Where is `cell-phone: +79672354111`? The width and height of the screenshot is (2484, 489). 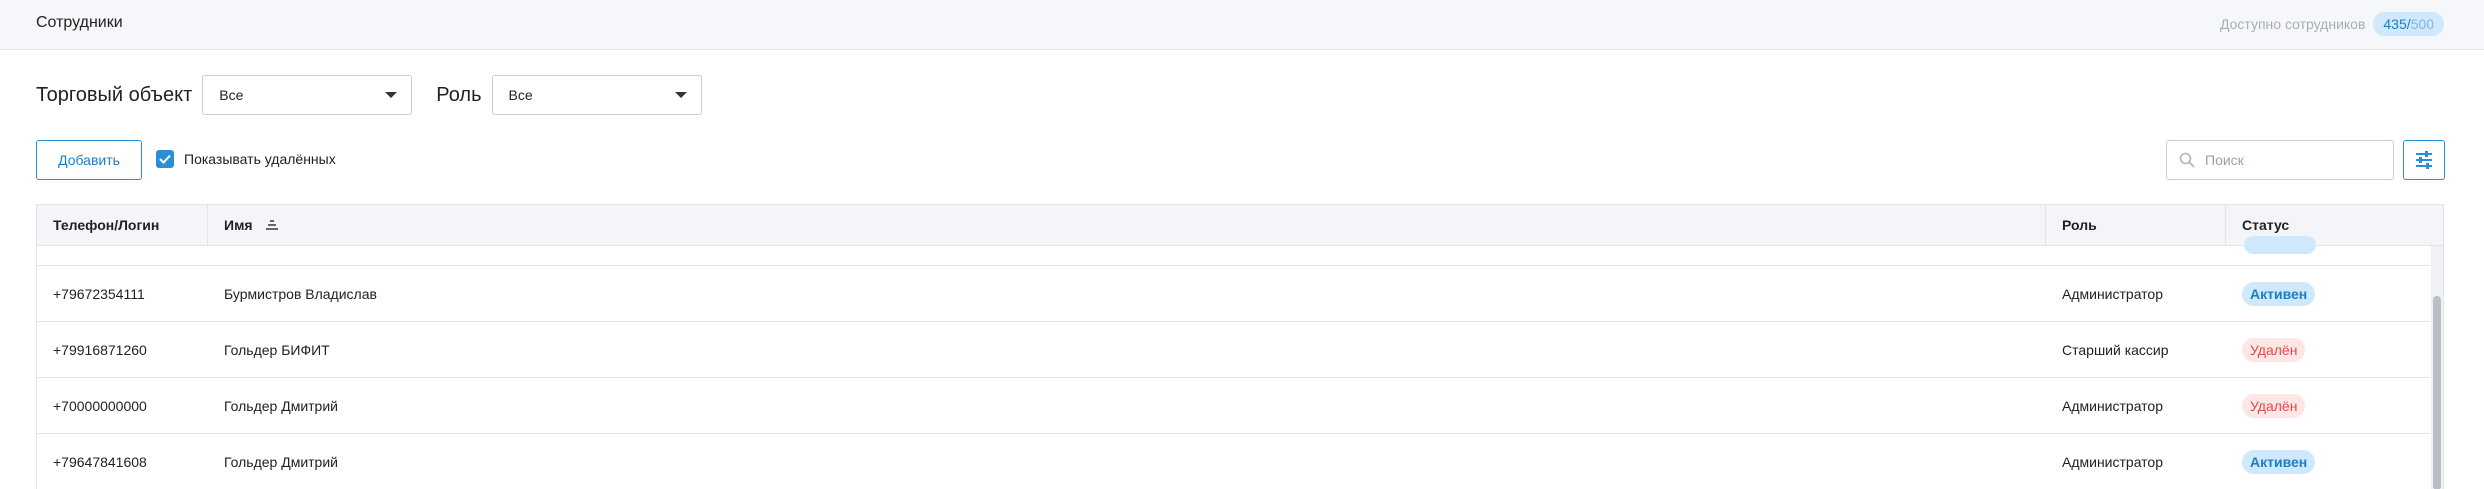 cell-phone: +79672354111 is located at coordinates (99, 294).